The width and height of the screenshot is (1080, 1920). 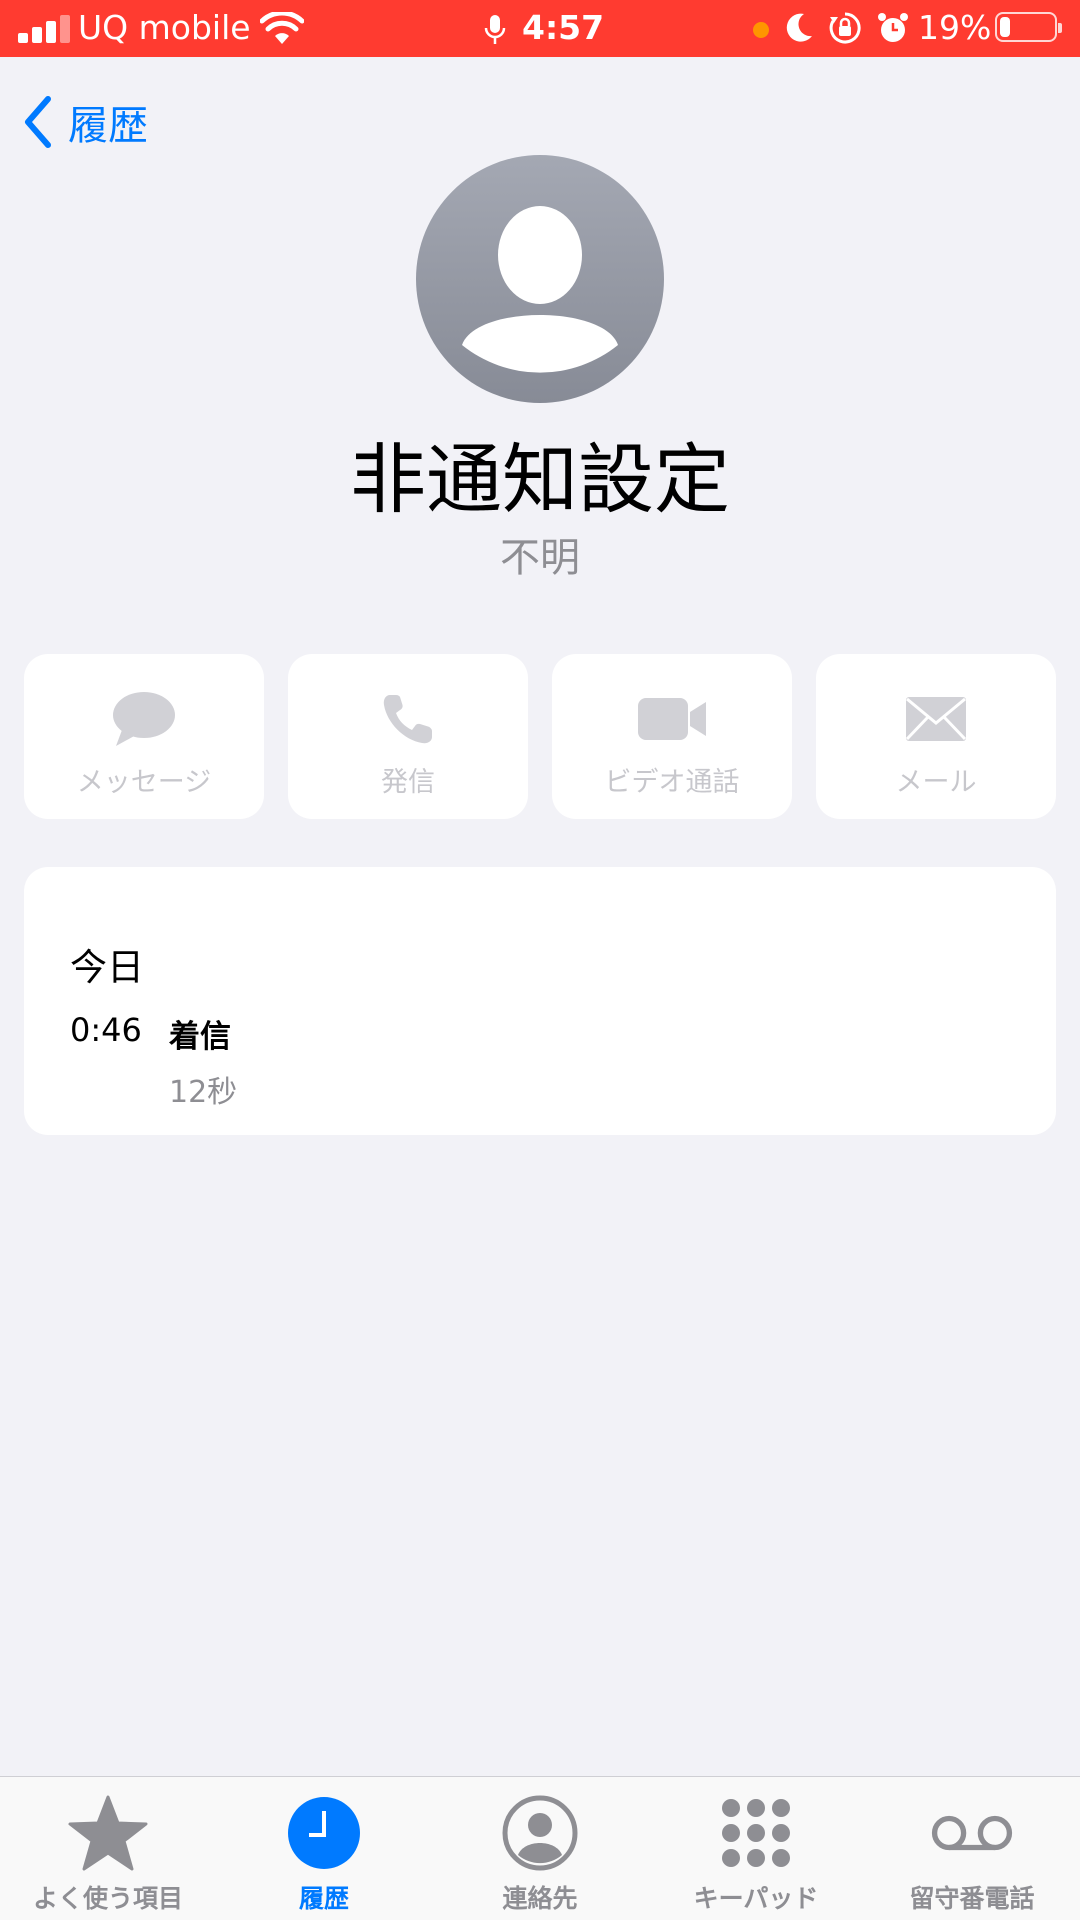 I want to click on call-history-card: 今日 0:46 着信 12秒, so click(x=540, y=1001).